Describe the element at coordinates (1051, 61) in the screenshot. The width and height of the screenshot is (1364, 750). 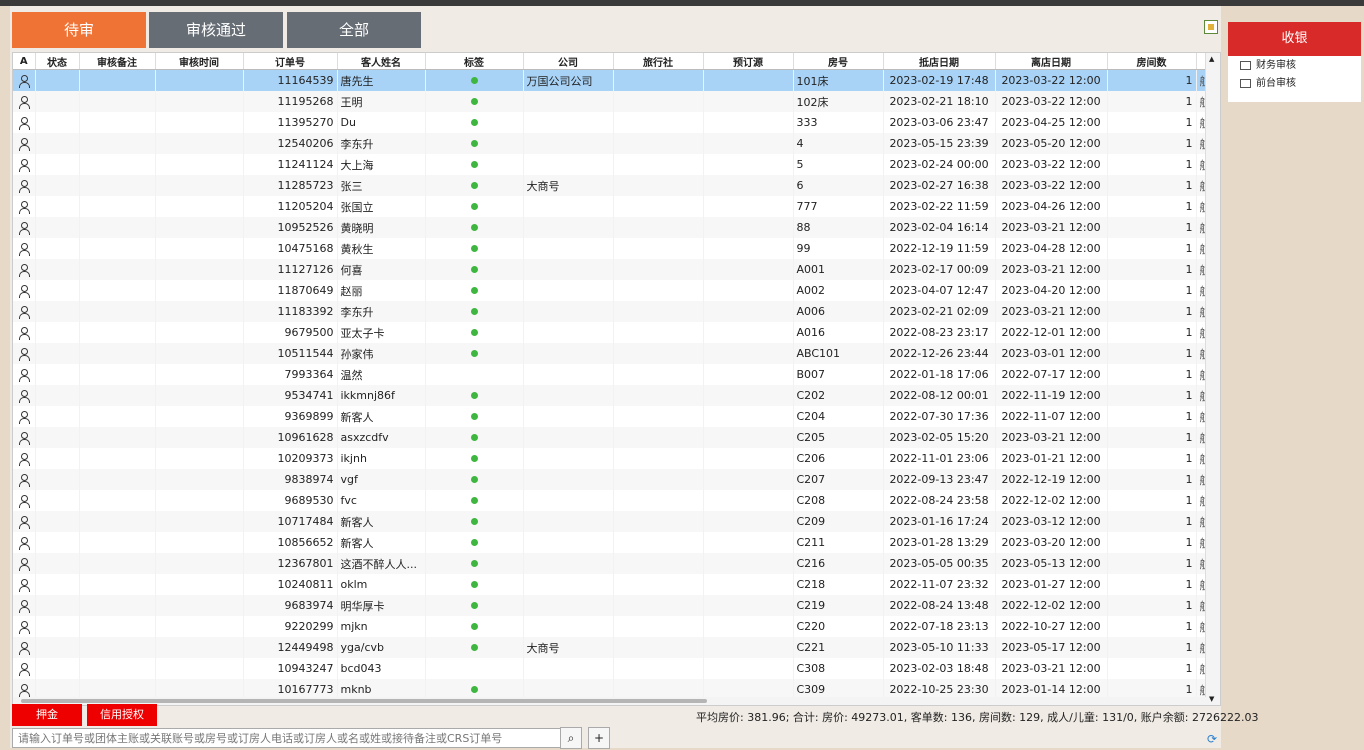
I see `column-header: 离店日期` at that location.